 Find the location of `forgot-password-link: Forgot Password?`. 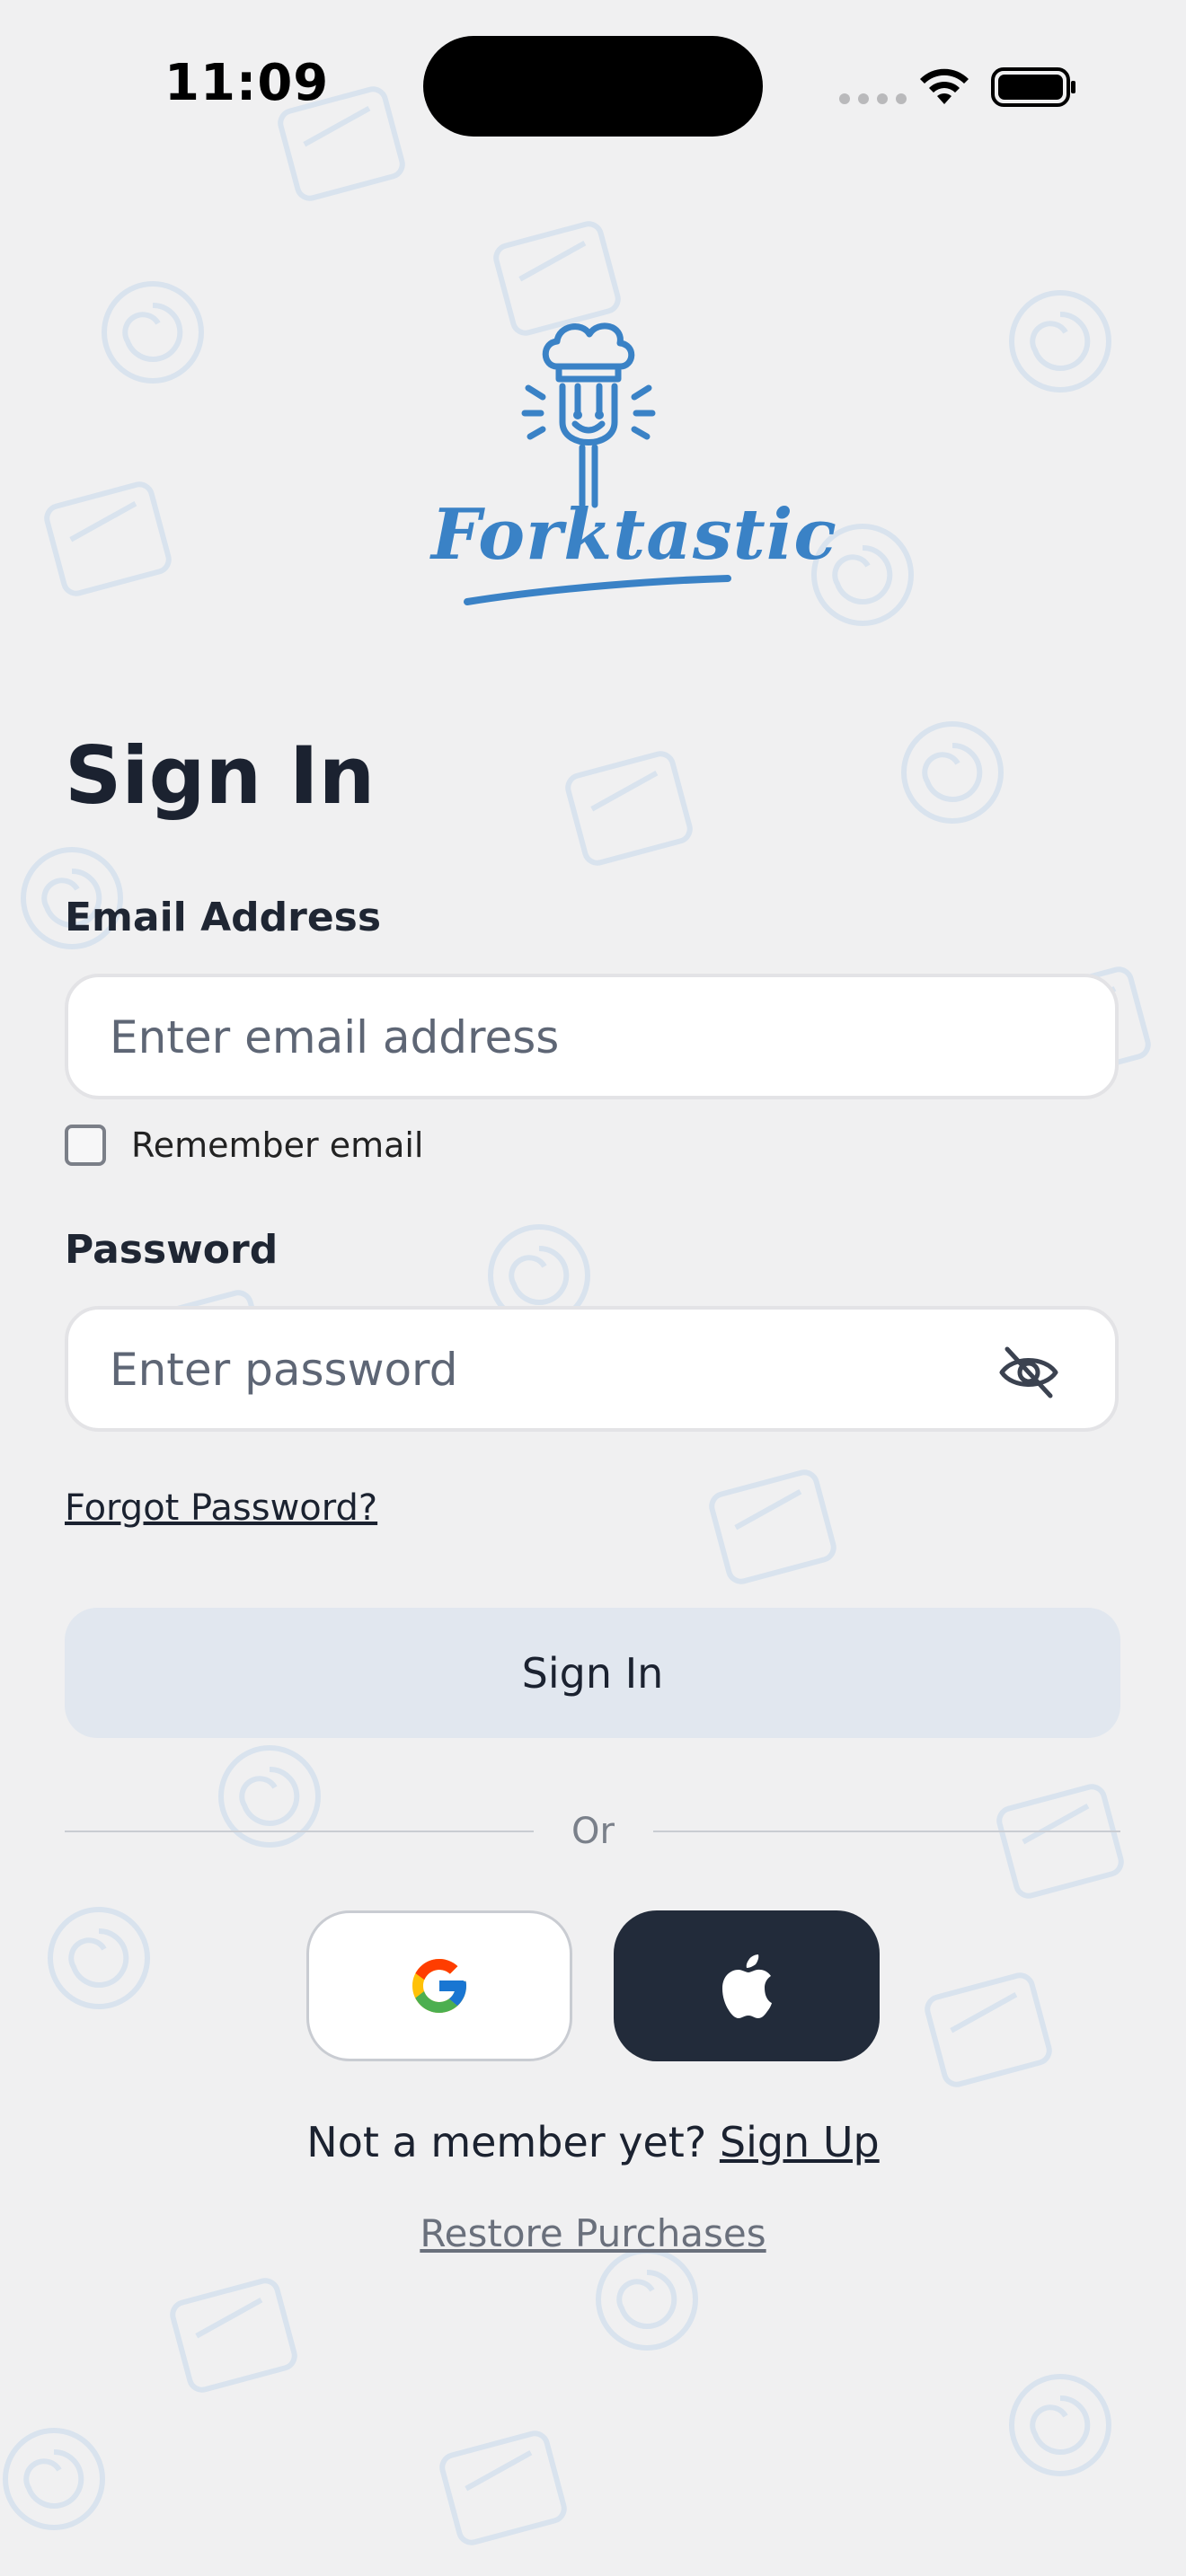

forgot-password-link: Forgot Password? is located at coordinates (221, 1508).